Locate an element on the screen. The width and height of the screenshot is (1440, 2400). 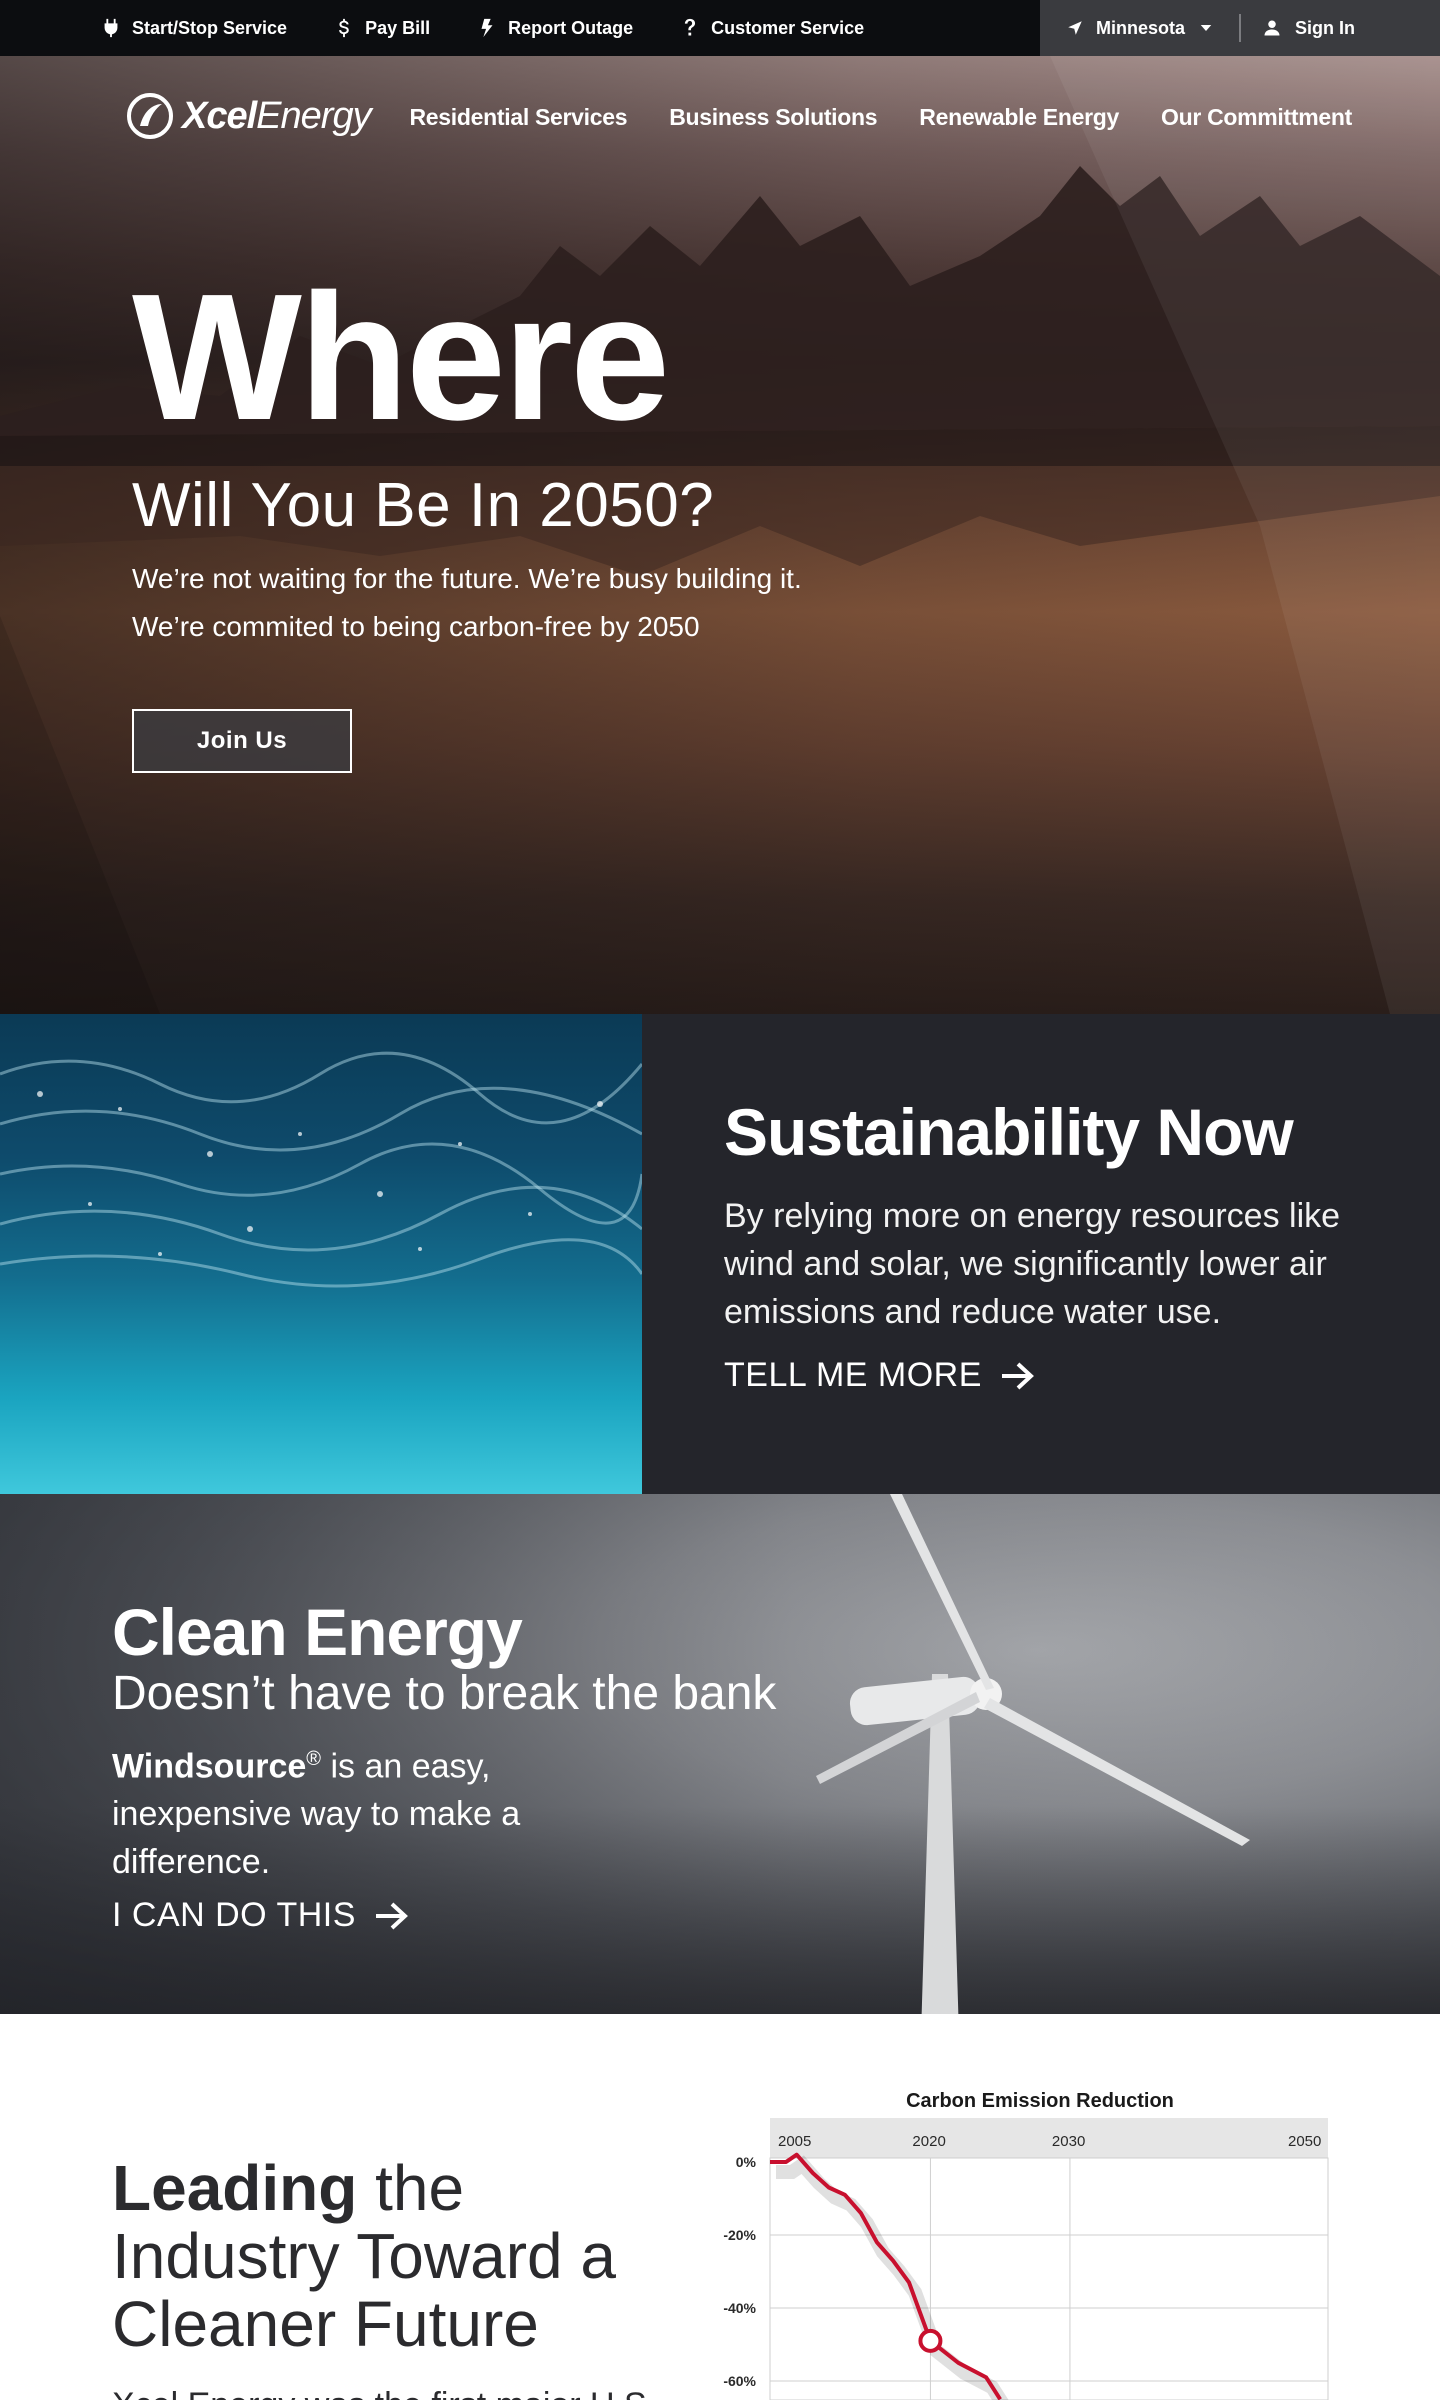
location-selector: Minnesota is located at coordinates (1127, 28).